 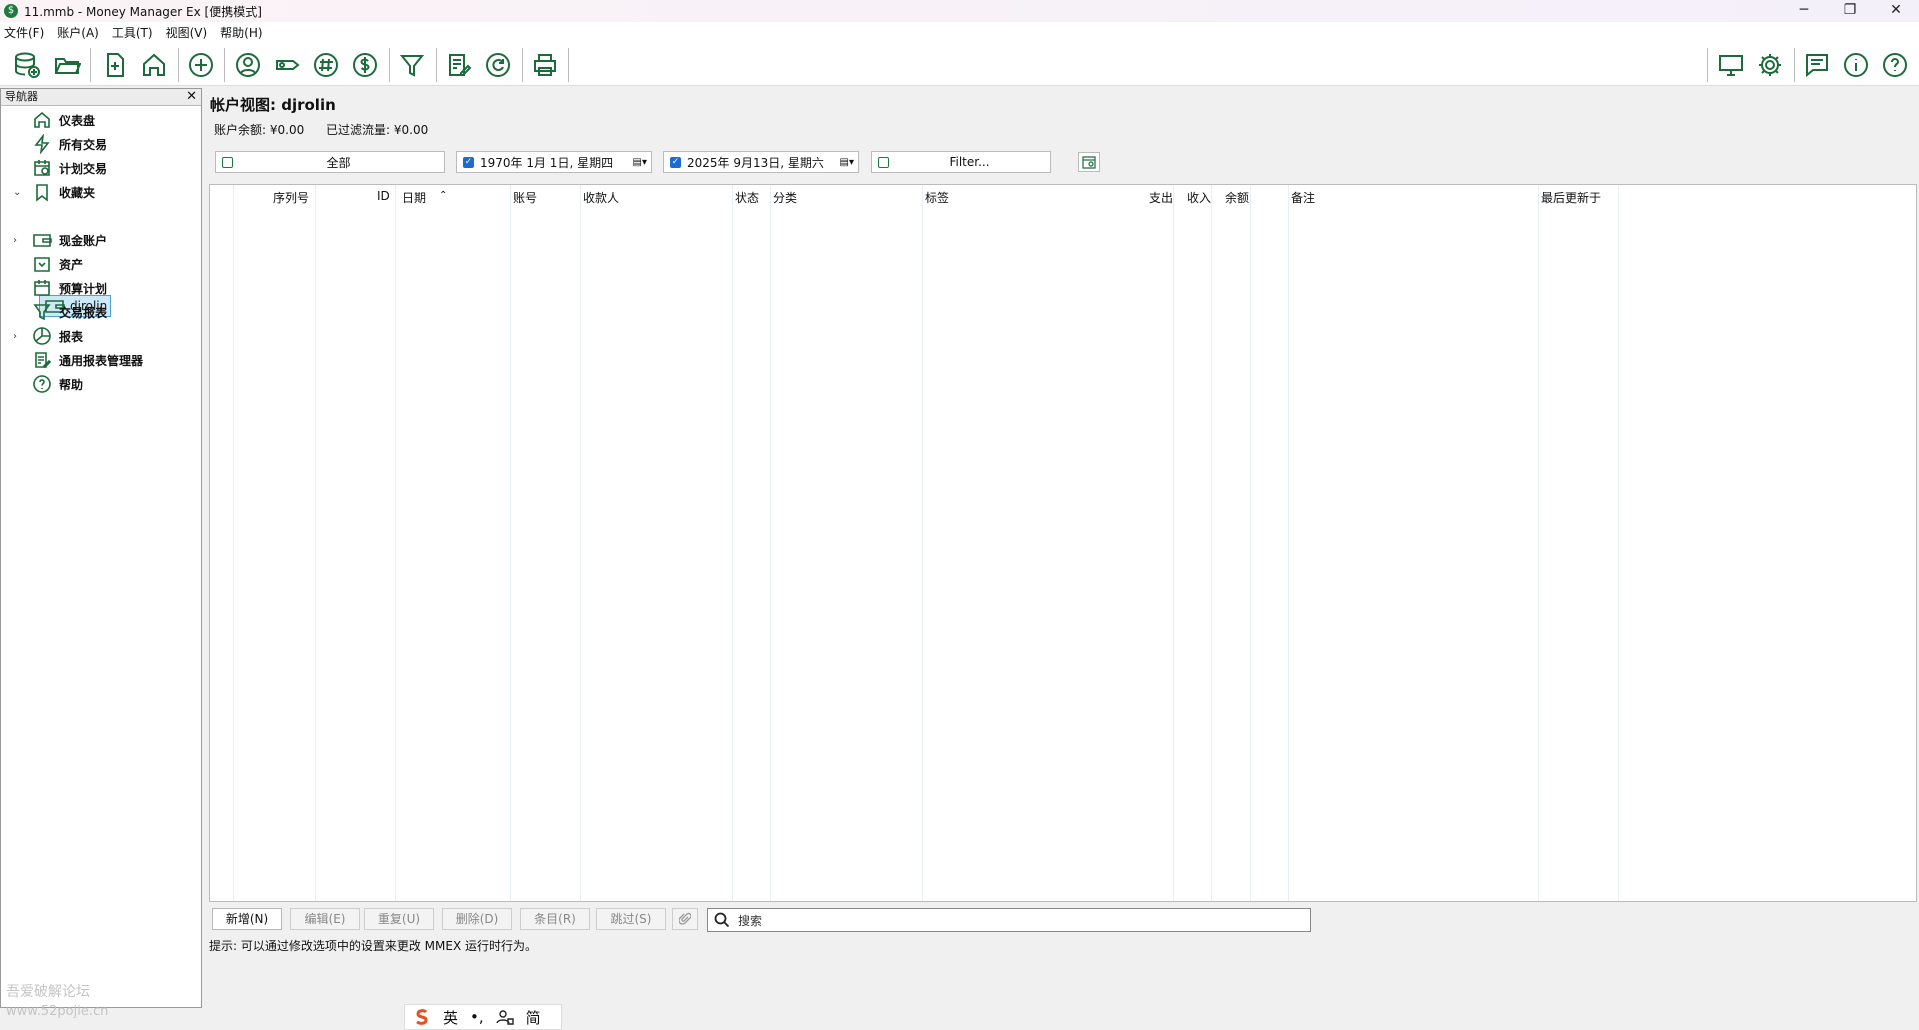 What do you see at coordinates (468, 162) in the screenshot?
I see `date-from-checkbox: ✓` at bounding box center [468, 162].